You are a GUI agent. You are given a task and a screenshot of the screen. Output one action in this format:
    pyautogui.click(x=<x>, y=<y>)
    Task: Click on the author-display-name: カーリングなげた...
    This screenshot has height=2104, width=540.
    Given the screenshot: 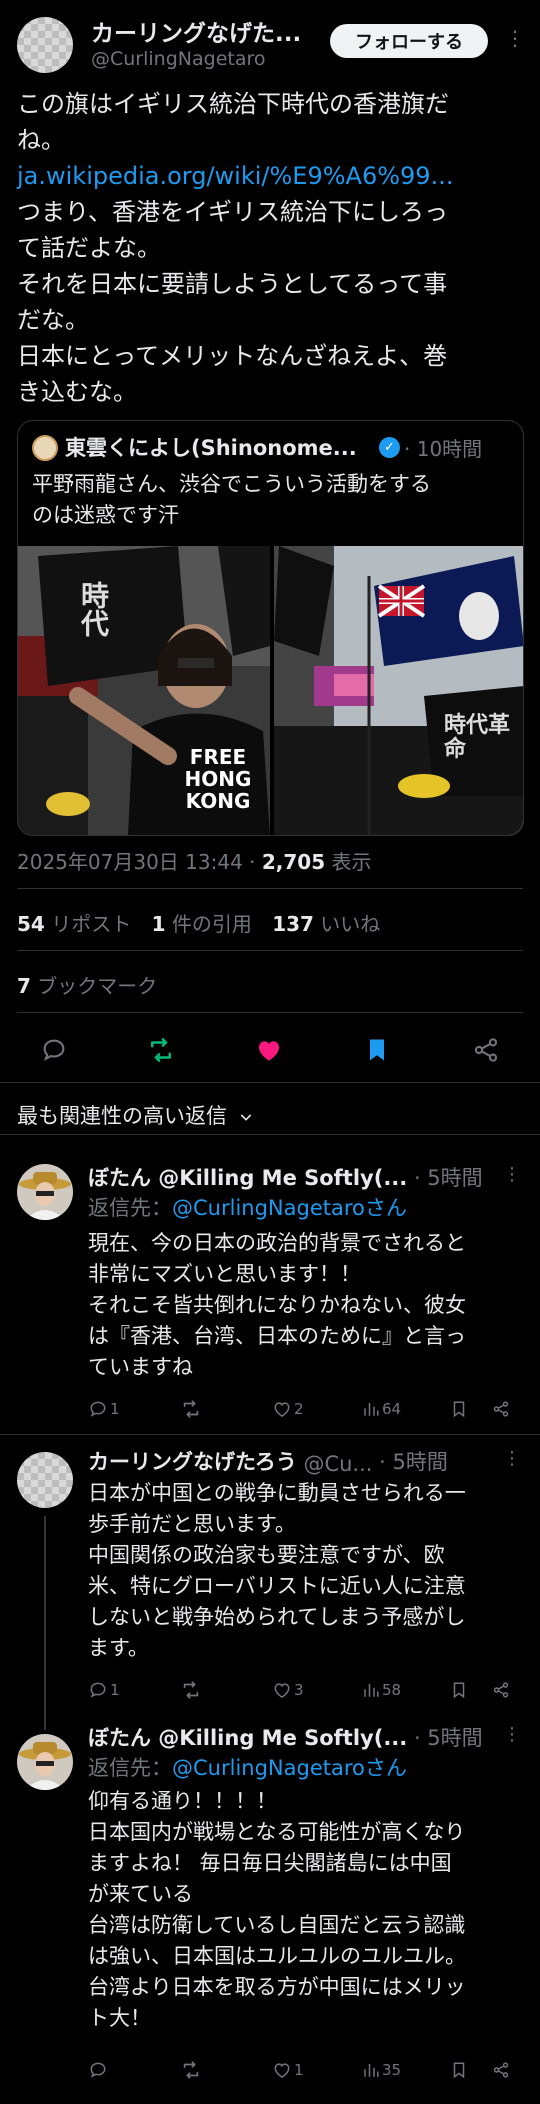 What is the action you would take?
    pyautogui.click(x=201, y=31)
    